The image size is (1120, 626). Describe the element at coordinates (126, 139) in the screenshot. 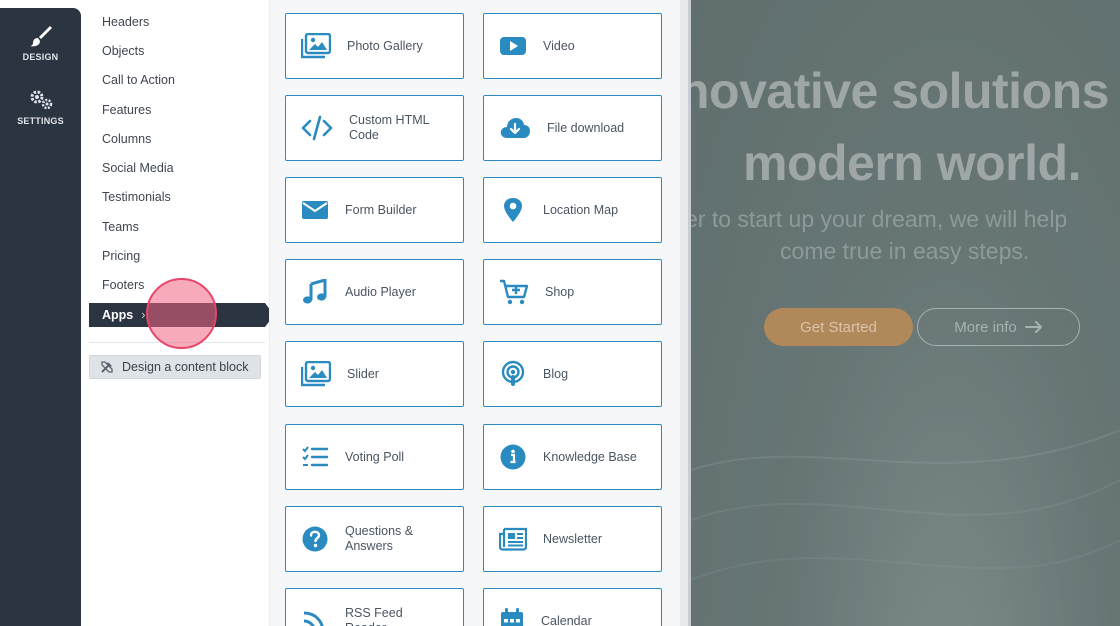

I see `category-columns: Columns` at that location.